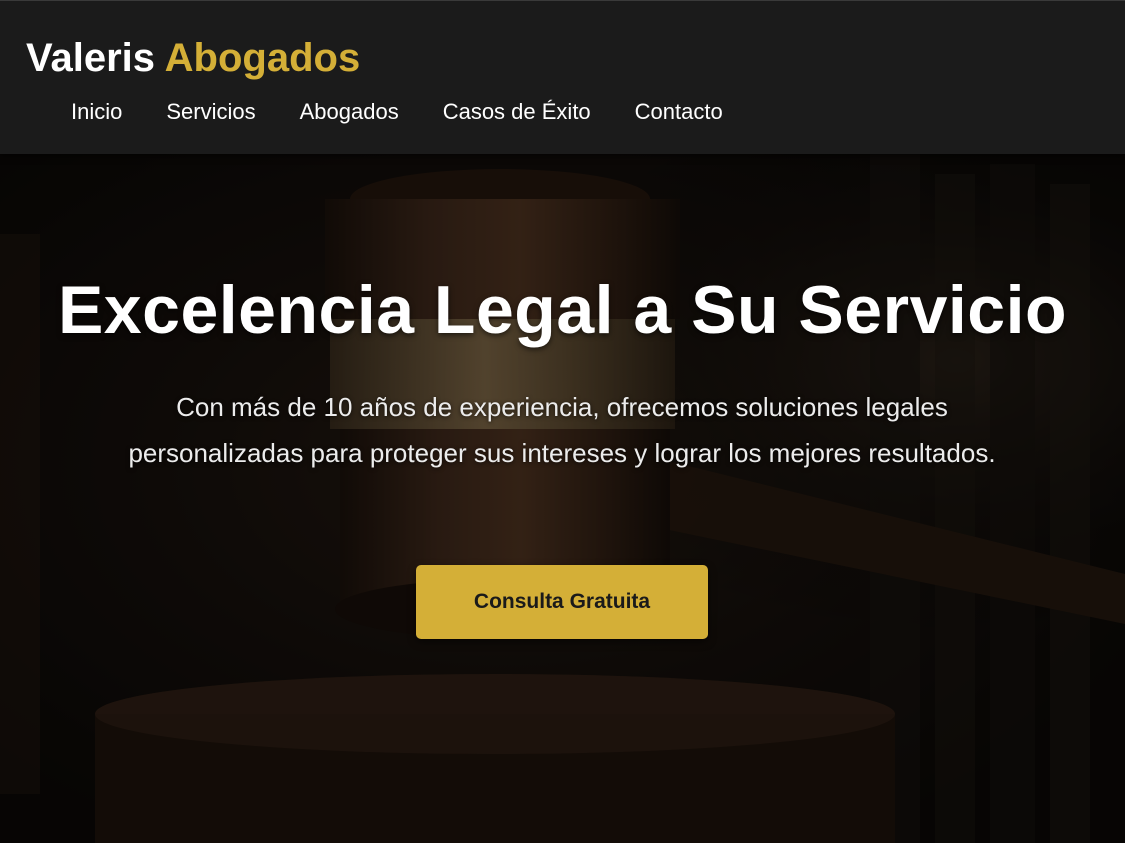  I want to click on brand-name-accent: Abogados, so click(262, 58).